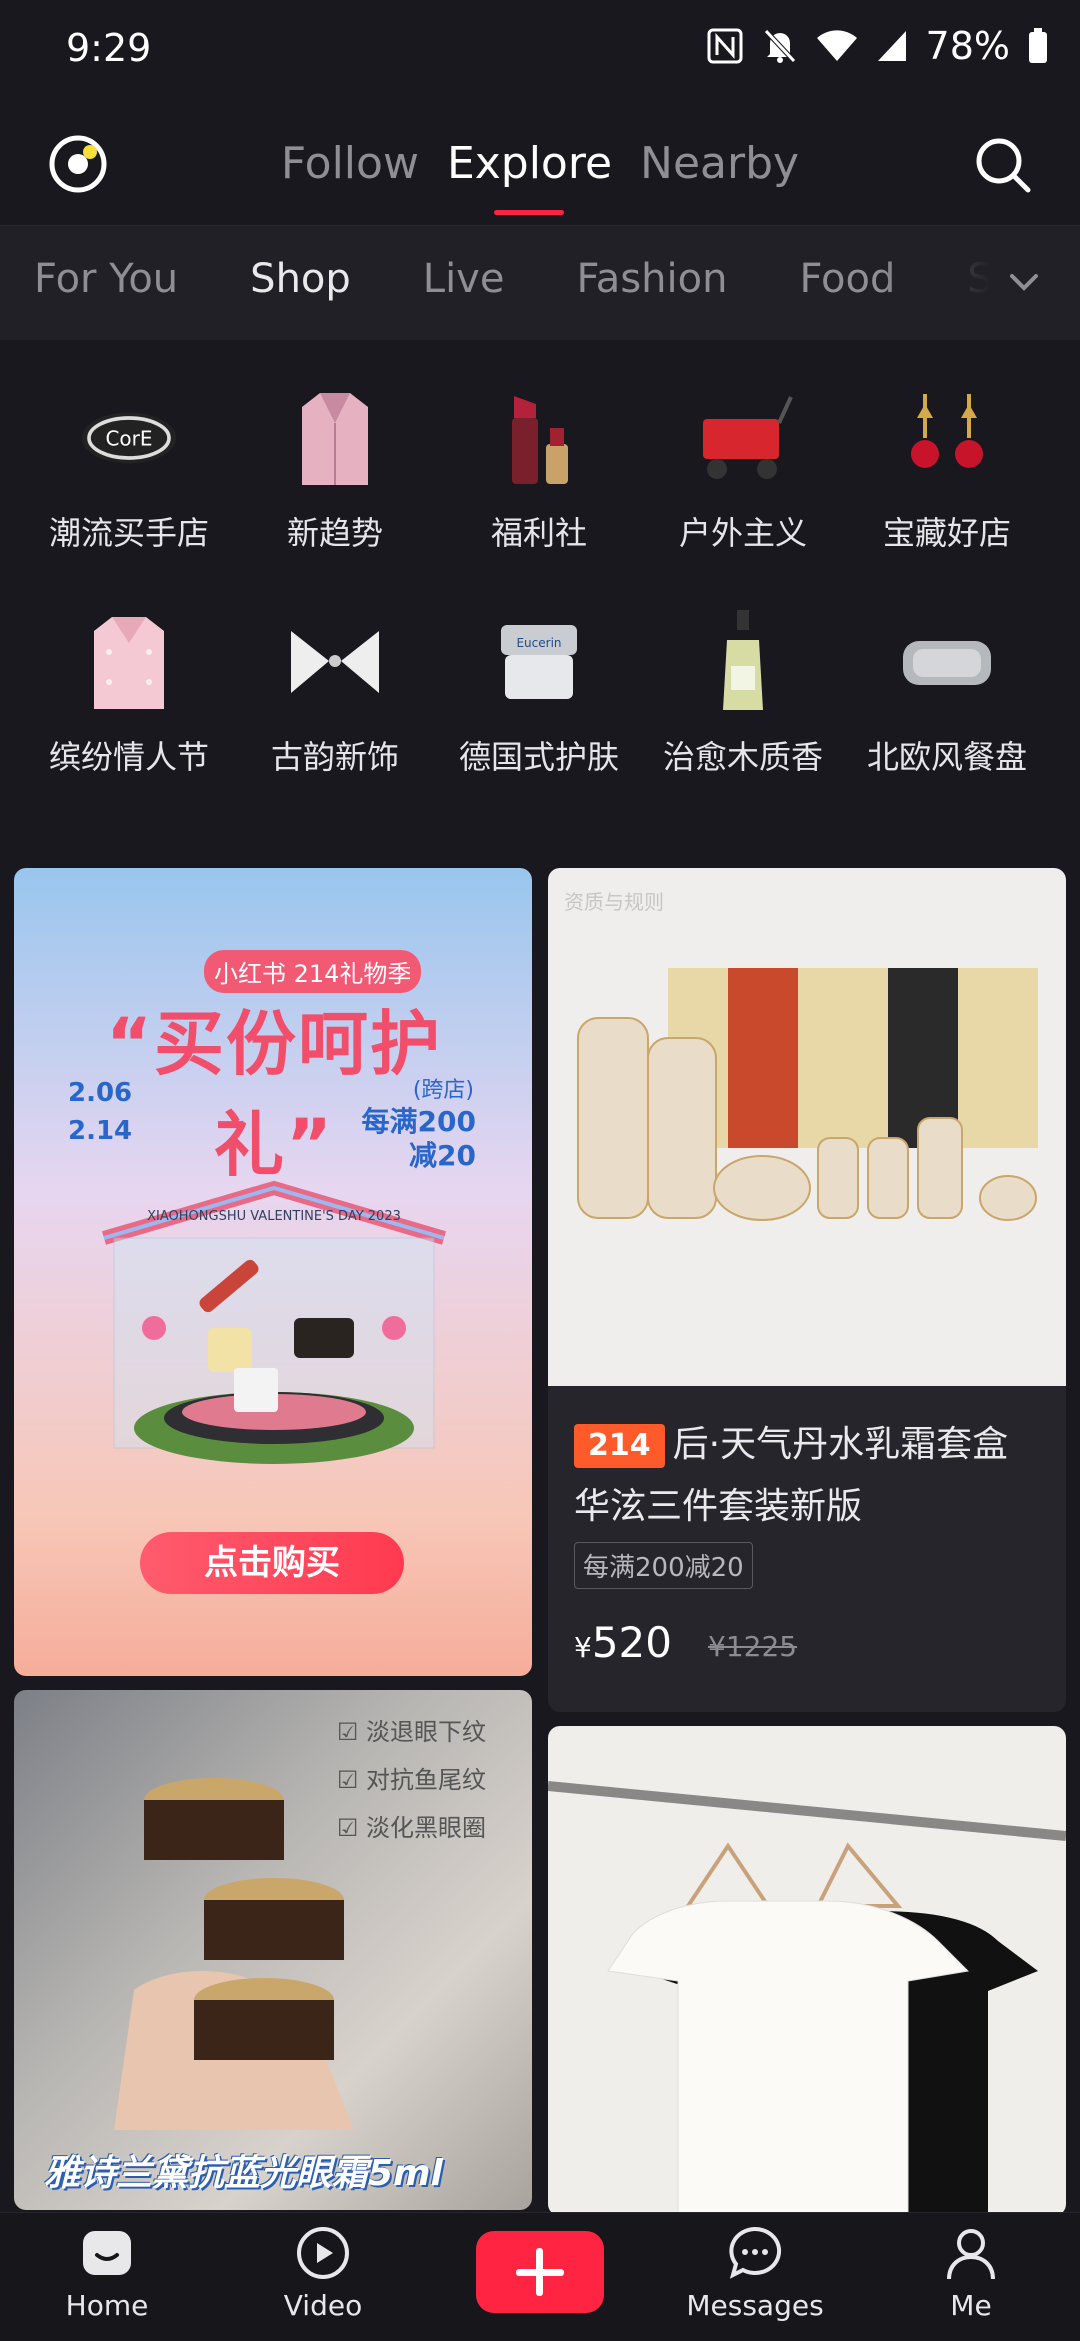 This screenshot has height=2341, width=1080. What do you see at coordinates (274, 1216) in the screenshot?
I see `promo-banner-text: XIAOHONGSHU VALENTINE'S DAY 2023` at bounding box center [274, 1216].